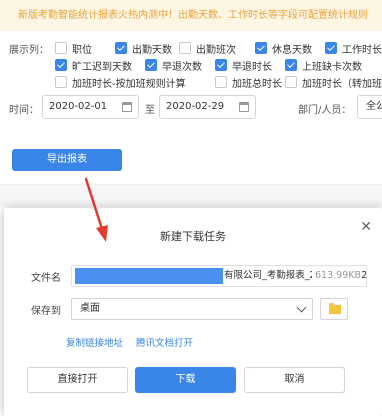  Describe the element at coordinates (94, 342) in the screenshot. I see `copy-link-button: 复制链接地址` at that location.